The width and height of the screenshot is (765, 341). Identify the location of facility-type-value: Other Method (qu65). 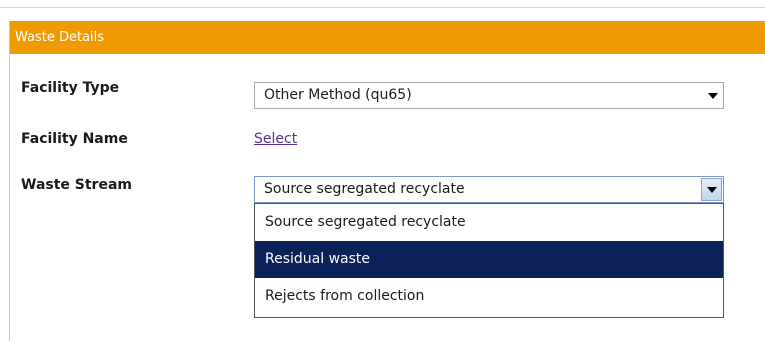
(338, 95).